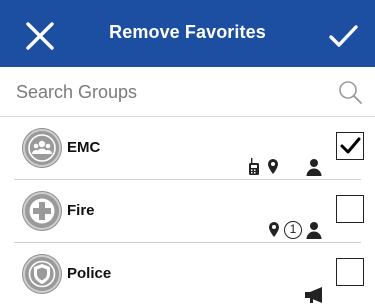 The image size is (375, 306). Describe the element at coordinates (171, 92) in the screenshot. I see `search-input` at that location.